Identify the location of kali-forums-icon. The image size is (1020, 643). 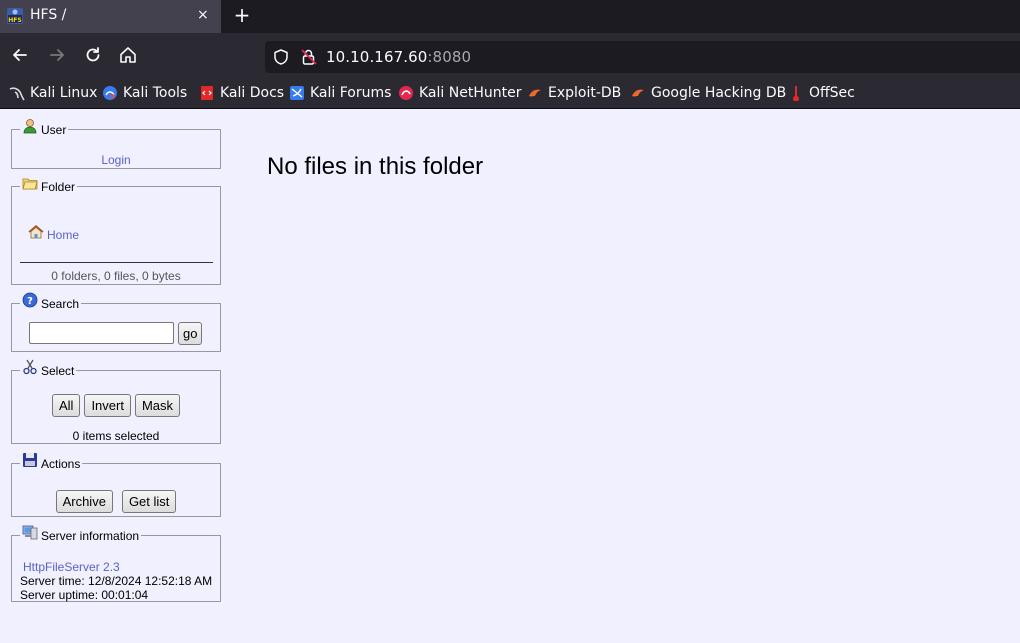
(297, 93).